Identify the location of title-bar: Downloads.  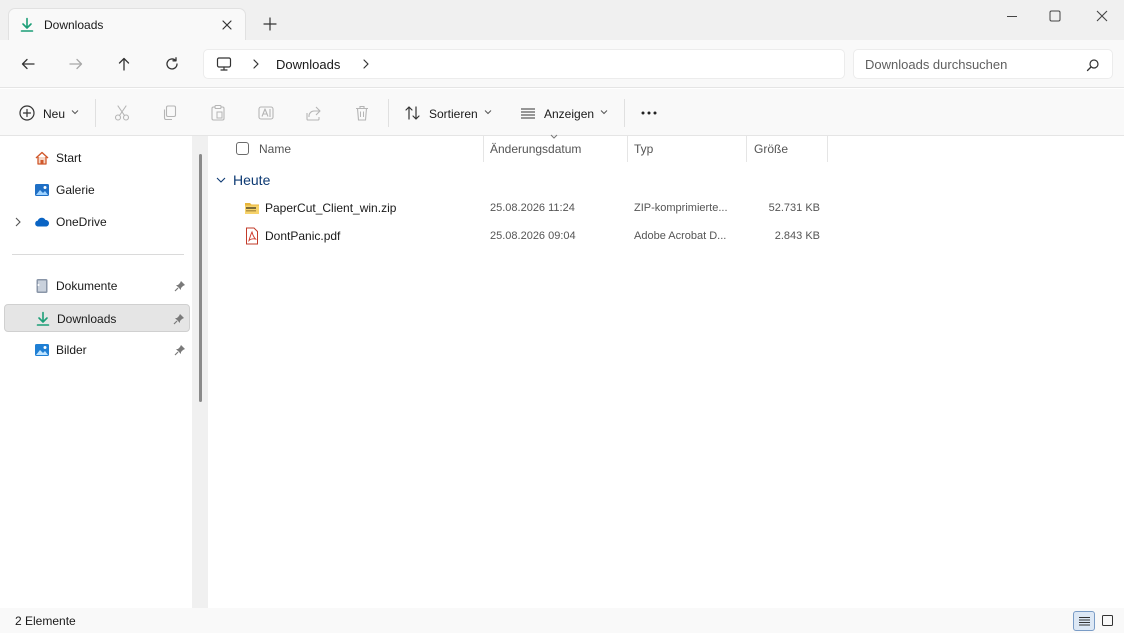
(562, 20).